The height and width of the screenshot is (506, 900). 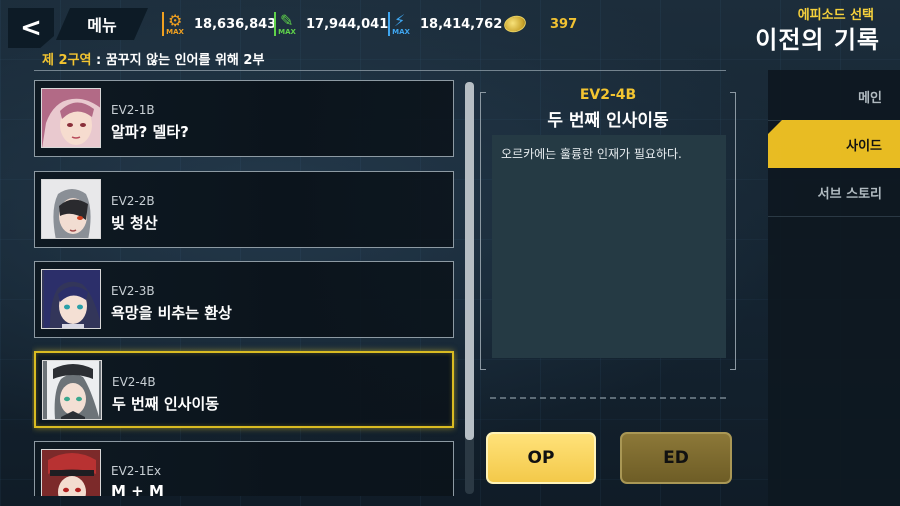 I want to click on episode-code: EV2-1B, so click(x=133, y=110).